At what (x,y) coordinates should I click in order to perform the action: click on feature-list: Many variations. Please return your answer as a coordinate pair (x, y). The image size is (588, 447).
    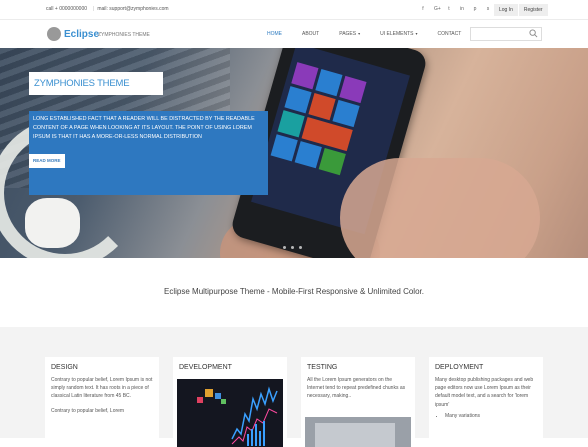
    Looking at the image, I should click on (486, 416).